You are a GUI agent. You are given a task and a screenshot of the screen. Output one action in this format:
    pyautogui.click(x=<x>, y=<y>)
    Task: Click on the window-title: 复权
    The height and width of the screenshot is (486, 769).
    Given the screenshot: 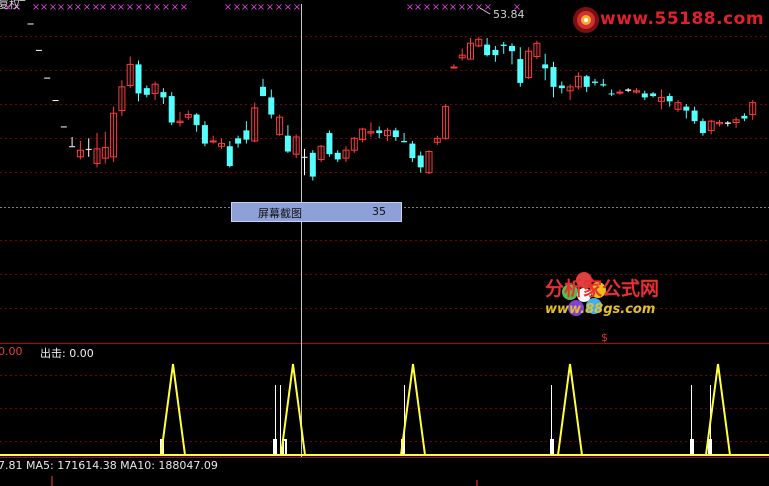 What is the action you would take?
    pyautogui.click(x=10, y=5)
    